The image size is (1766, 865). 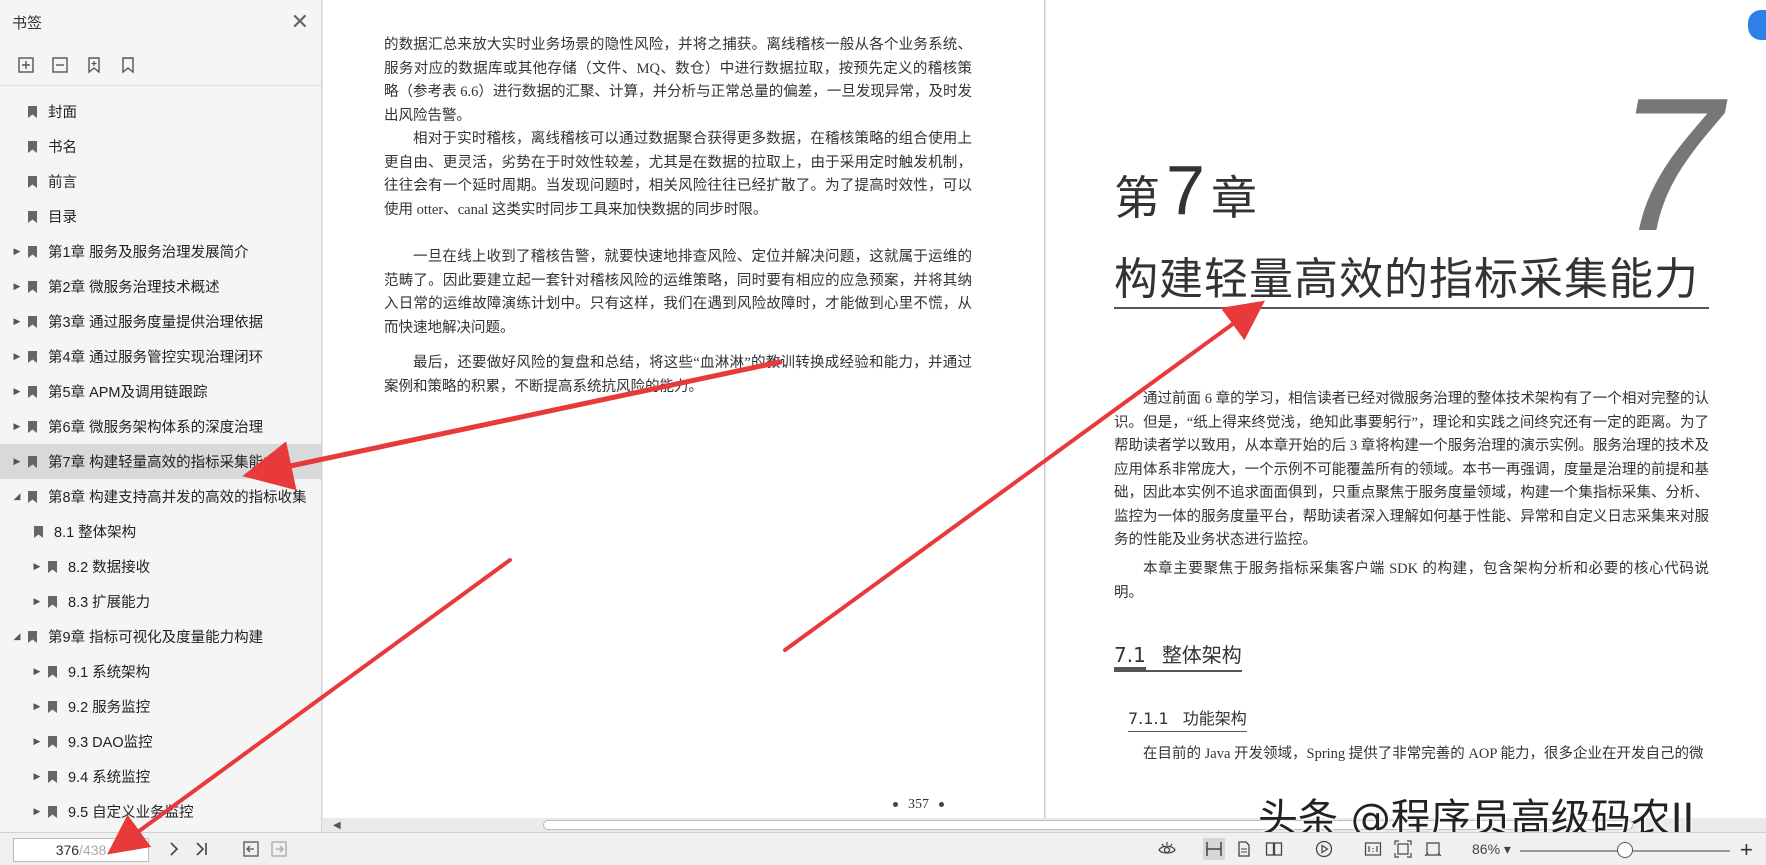 What do you see at coordinates (134, 288) in the screenshot?
I see `bookmark-label: 第2章 微服务治理技术概述` at bounding box center [134, 288].